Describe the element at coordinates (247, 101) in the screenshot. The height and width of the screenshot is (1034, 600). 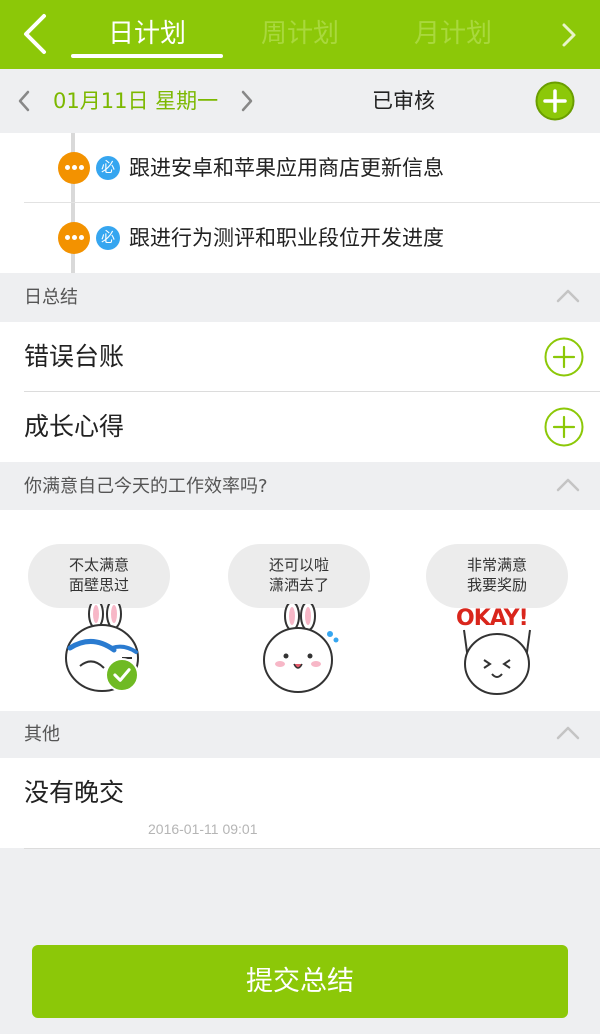
I see `next-day-icon` at that location.